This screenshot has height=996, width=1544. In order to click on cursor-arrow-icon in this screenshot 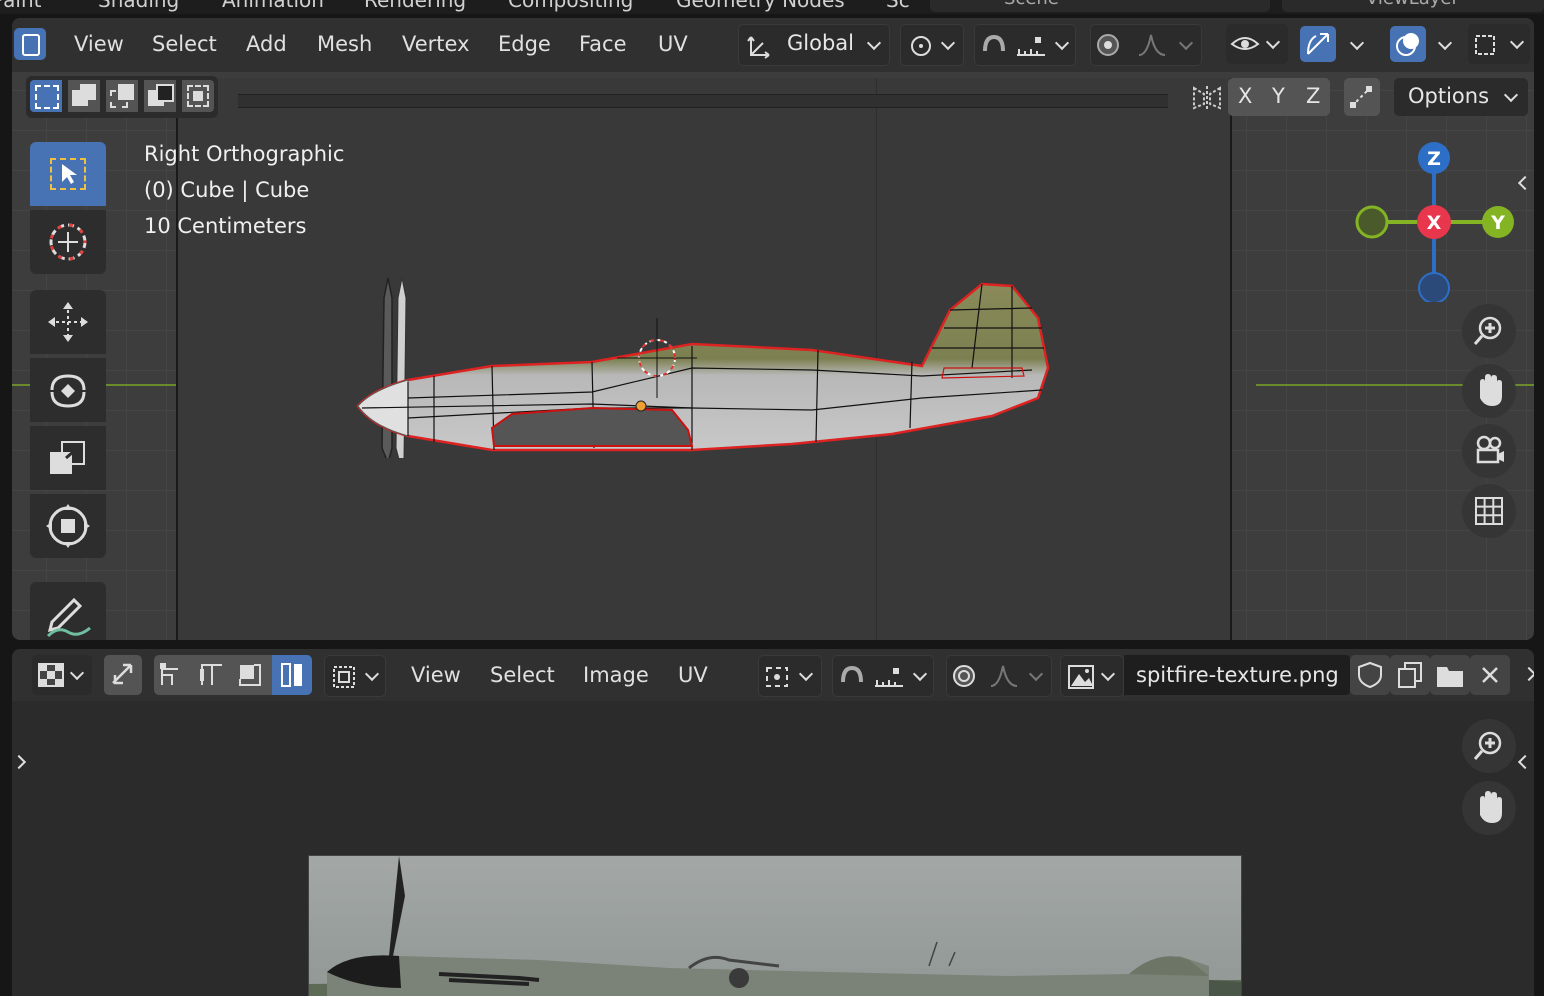, I will do `click(69, 174)`.